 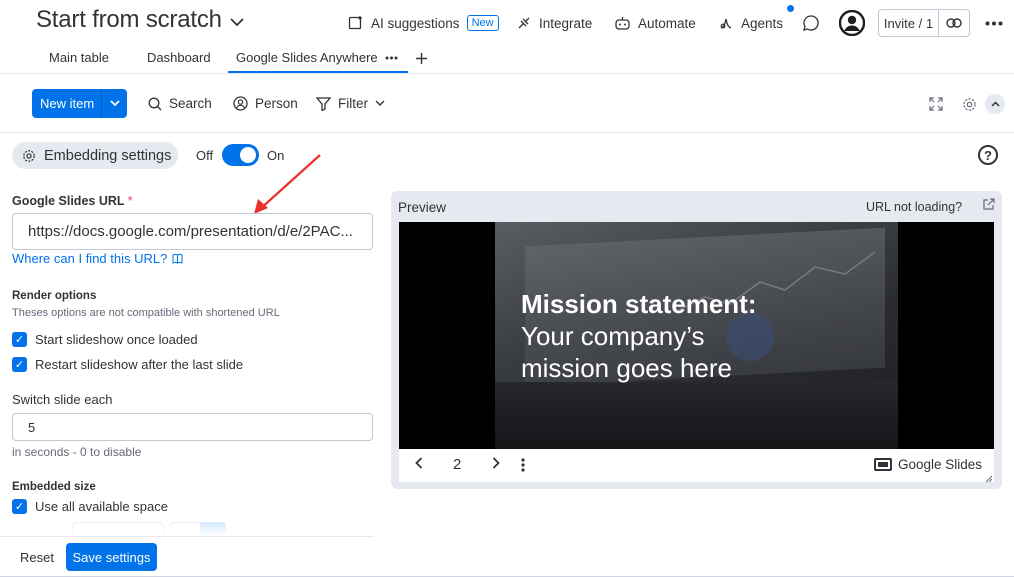 What do you see at coordinates (696, 415) in the screenshot?
I see `laptop-keyboard` at bounding box center [696, 415].